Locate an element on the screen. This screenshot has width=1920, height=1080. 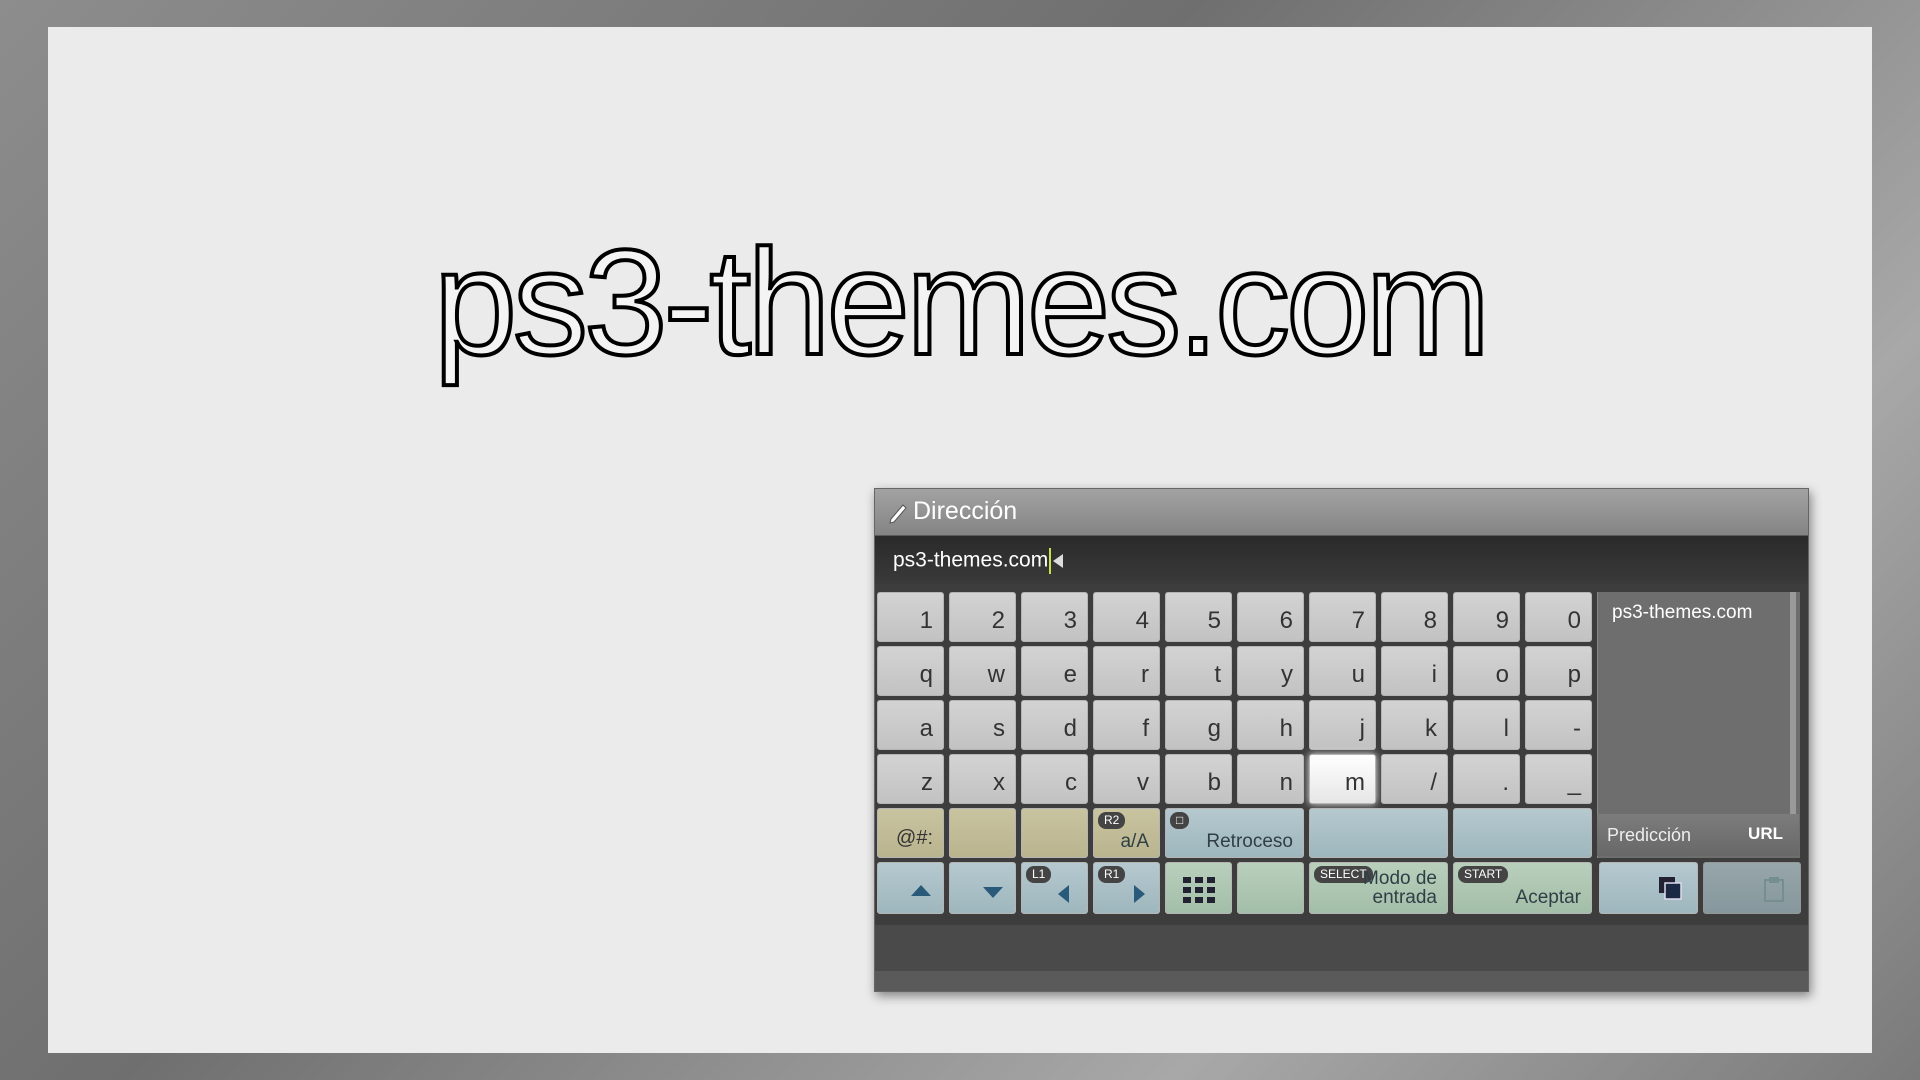
r2-badge: R2 is located at coordinates (1112, 821).